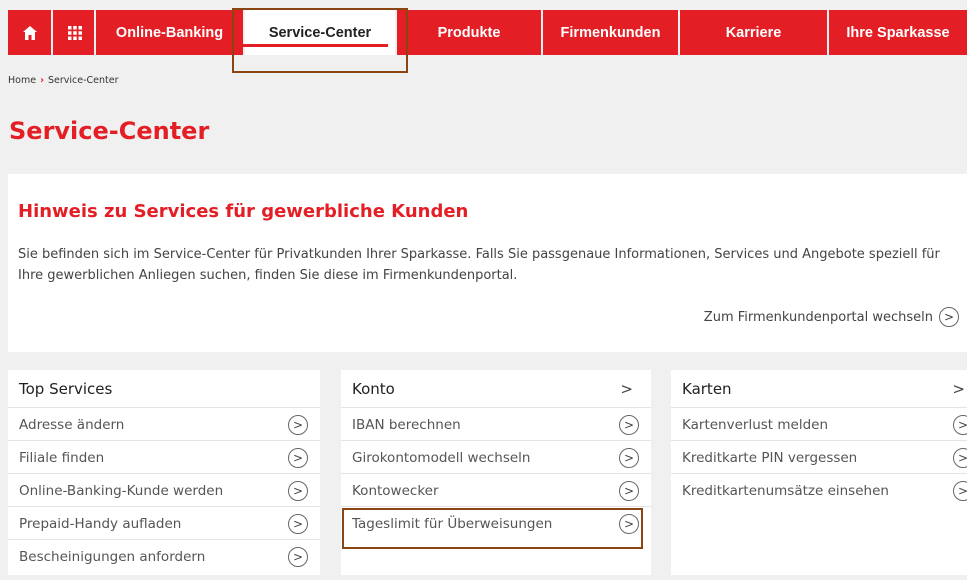  What do you see at coordinates (898, 32) in the screenshot?
I see `nav-ihre-sparkasse: Ihre Sparkasse` at bounding box center [898, 32].